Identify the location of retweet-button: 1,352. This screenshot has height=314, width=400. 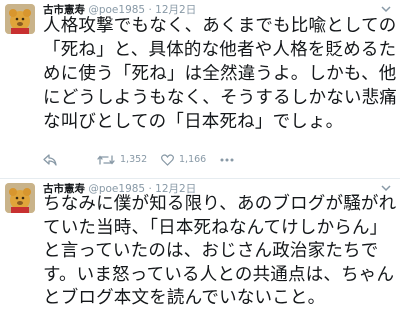
(122, 160).